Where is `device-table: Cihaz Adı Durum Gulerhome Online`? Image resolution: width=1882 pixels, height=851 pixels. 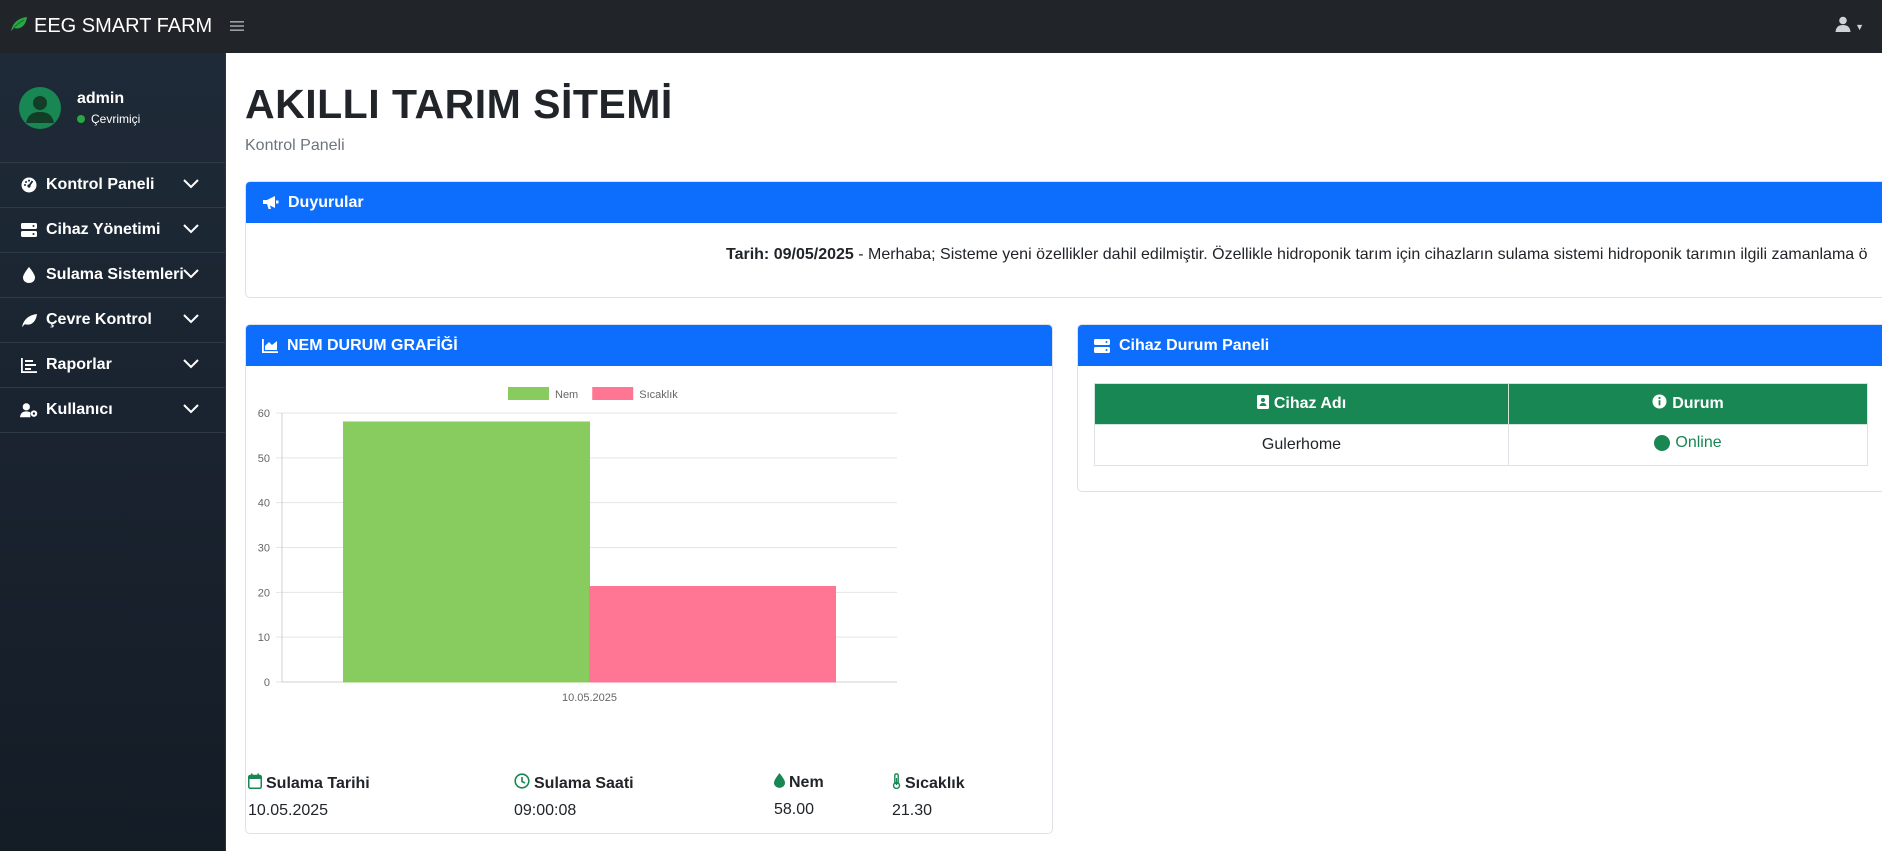 device-table: Cihaz Adı Durum Gulerhome Online is located at coordinates (1481, 424).